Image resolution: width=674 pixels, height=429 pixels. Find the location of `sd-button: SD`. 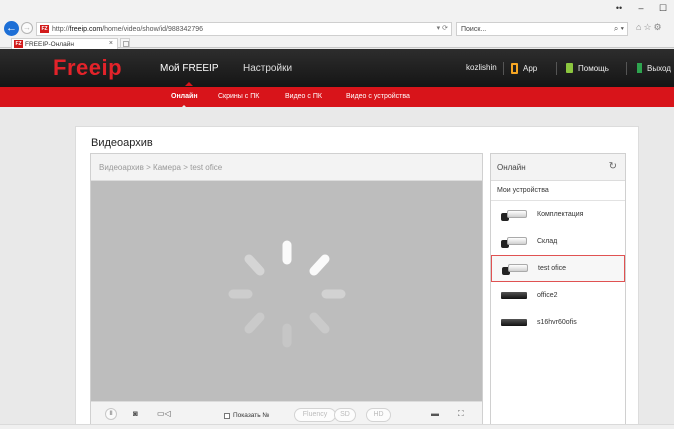

sd-button: SD is located at coordinates (345, 415).